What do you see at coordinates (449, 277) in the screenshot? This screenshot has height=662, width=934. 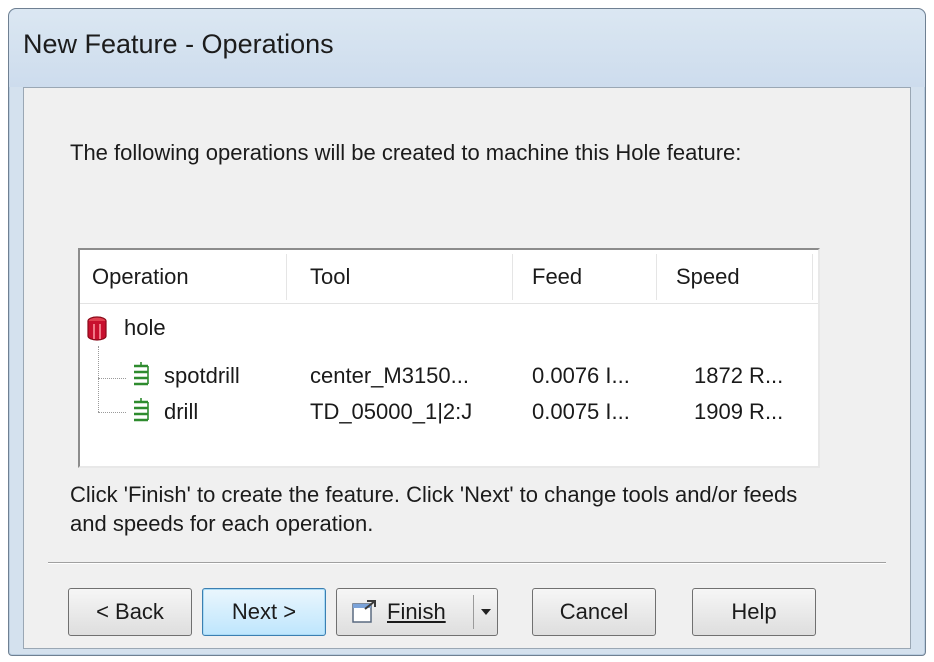 I see `list-header: Operation Tool Feed Speed` at bounding box center [449, 277].